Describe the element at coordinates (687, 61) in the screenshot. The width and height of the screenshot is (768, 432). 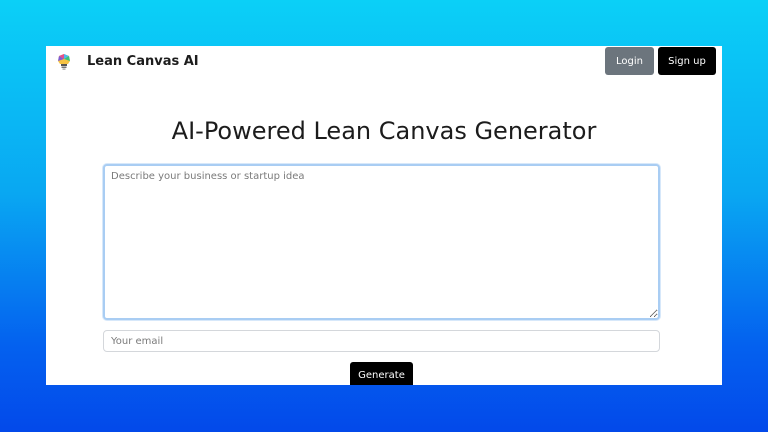
I see `signup-button: Sign up` at that location.